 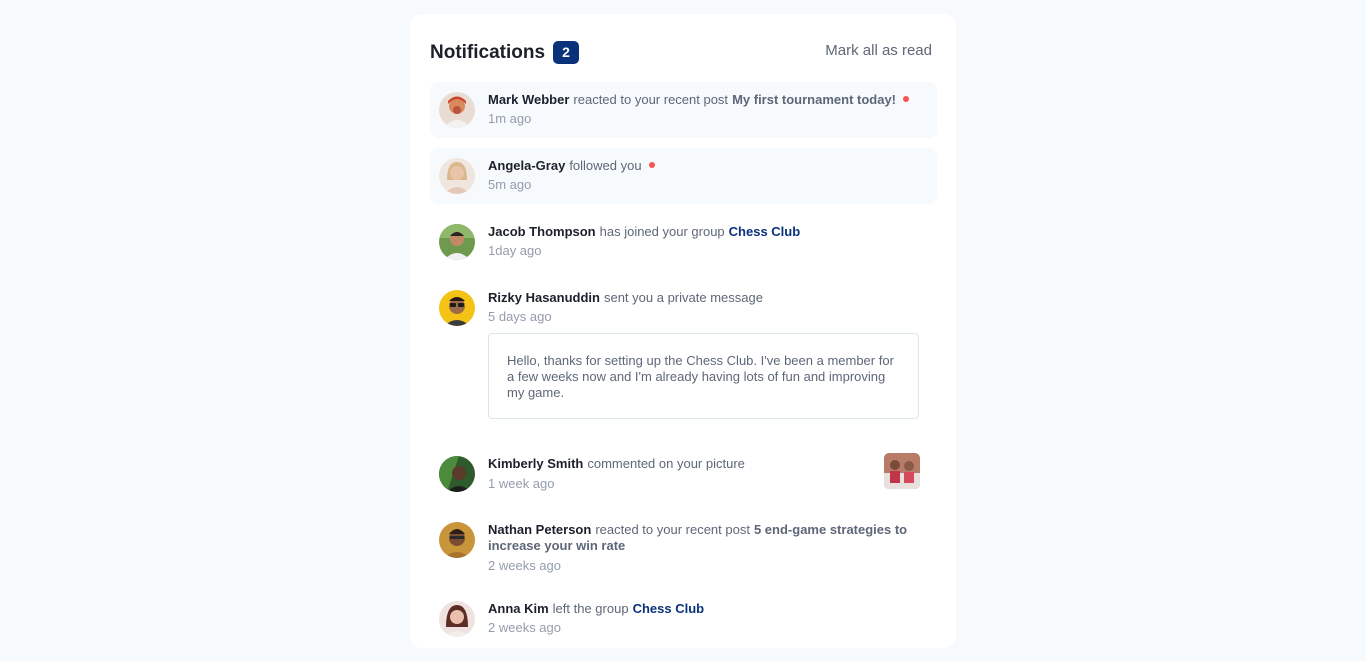 What do you see at coordinates (666, 463) in the screenshot?
I see `notification-action: commented on your picture` at bounding box center [666, 463].